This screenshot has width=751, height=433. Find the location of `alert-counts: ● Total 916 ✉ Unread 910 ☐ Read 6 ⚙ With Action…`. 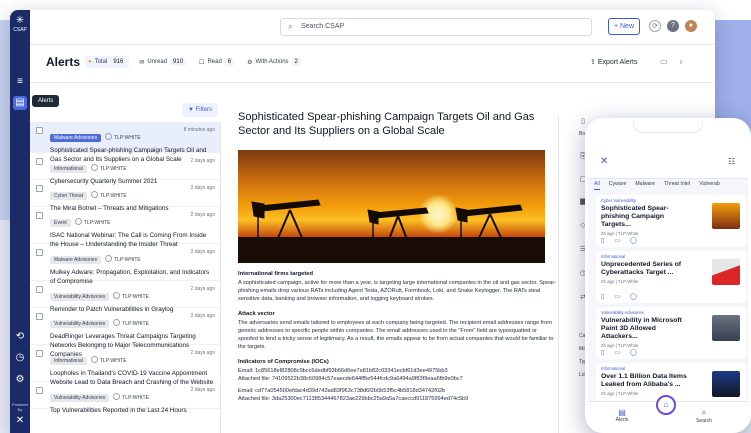

alert-counts: ● Total 916 ✉ Unread 910 ☐ Read 6 ⚙ With Action… is located at coordinates (194, 62).